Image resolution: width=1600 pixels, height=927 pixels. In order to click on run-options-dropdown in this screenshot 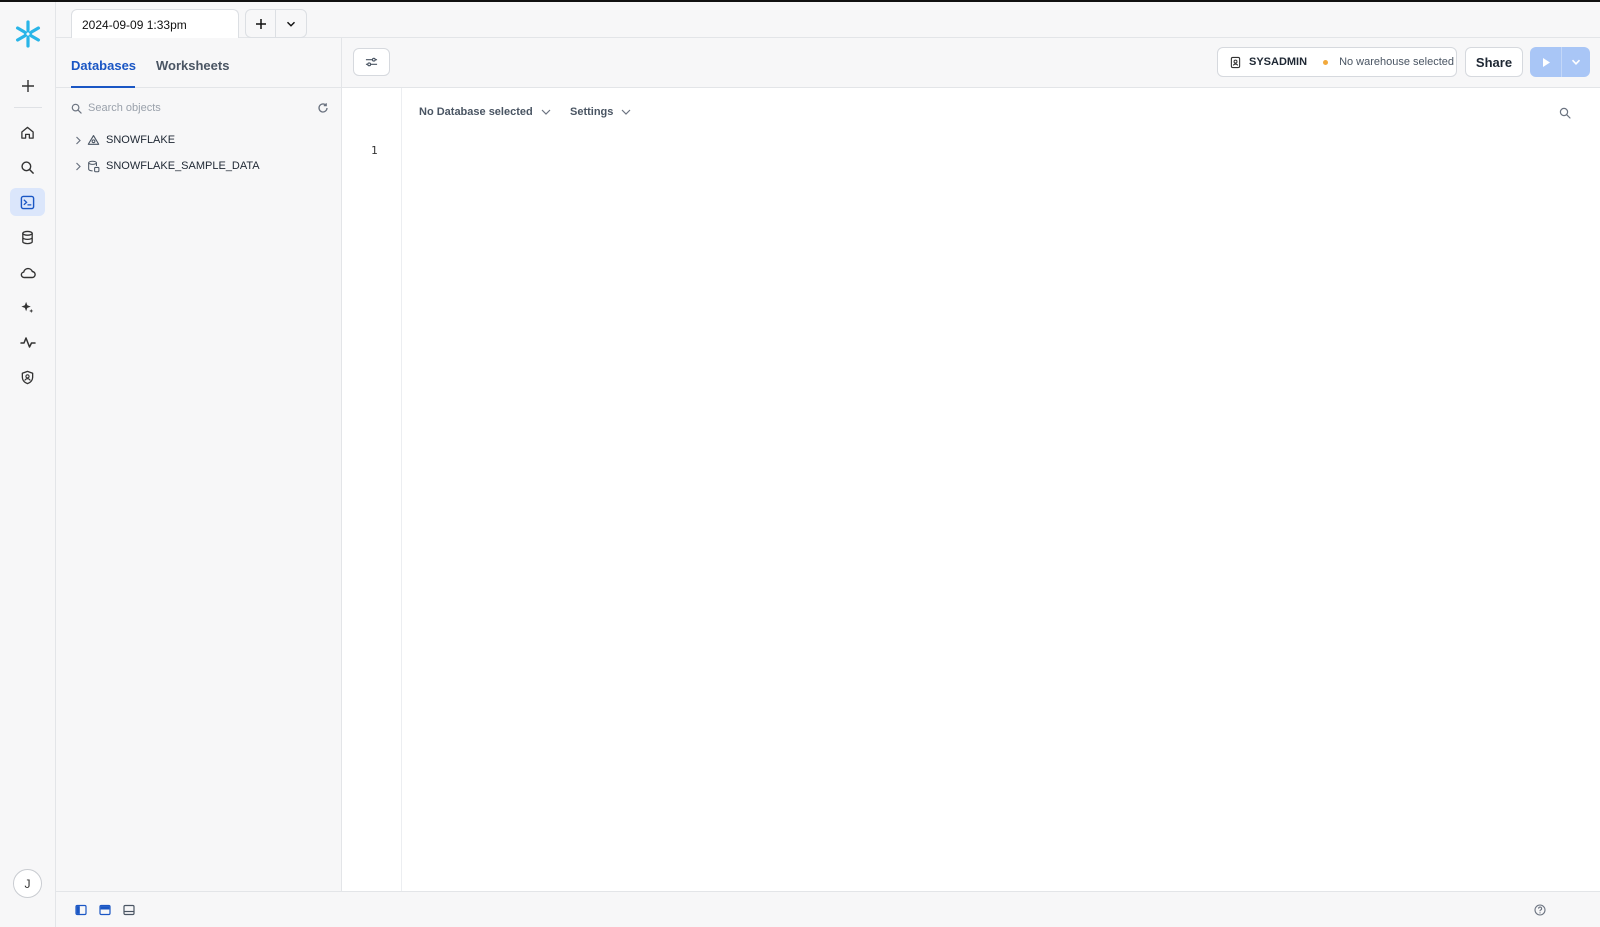, I will do `click(1576, 62)`.